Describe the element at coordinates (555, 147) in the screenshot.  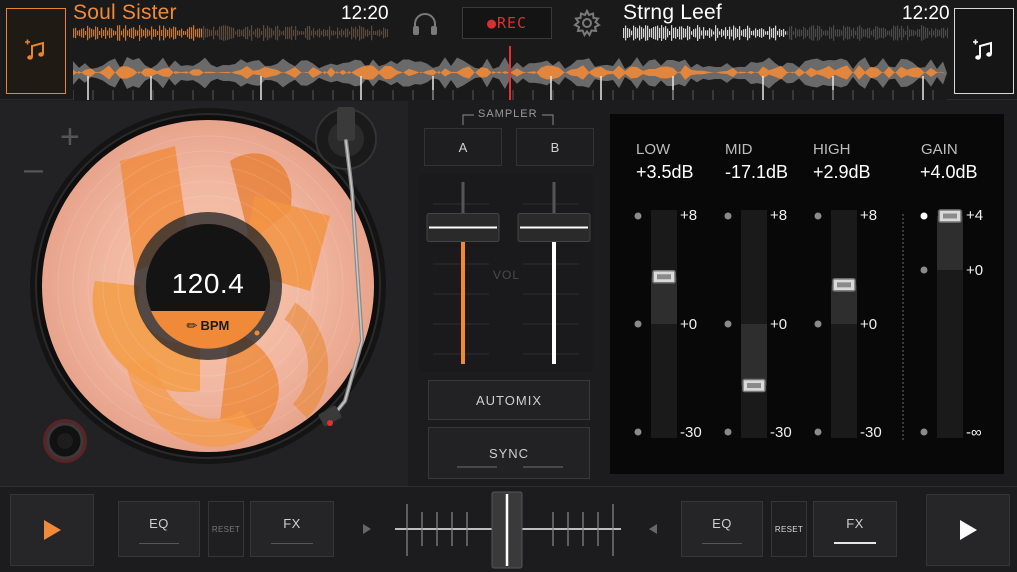
I see `sampler-pad-b: B` at that location.